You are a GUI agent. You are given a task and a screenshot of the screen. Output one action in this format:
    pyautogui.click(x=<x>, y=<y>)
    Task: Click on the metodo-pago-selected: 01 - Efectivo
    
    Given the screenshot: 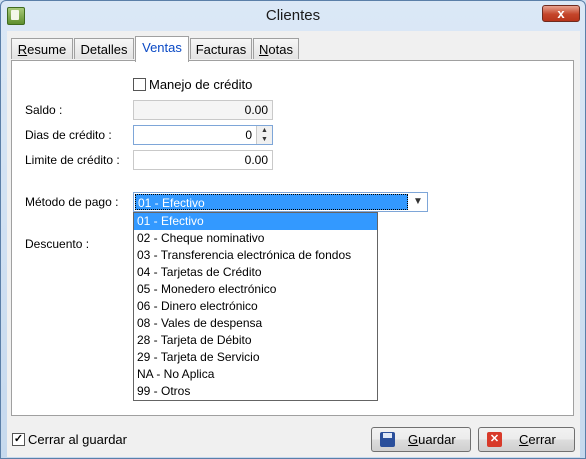 What is the action you would take?
    pyautogui.click(x=271, y=202)
    